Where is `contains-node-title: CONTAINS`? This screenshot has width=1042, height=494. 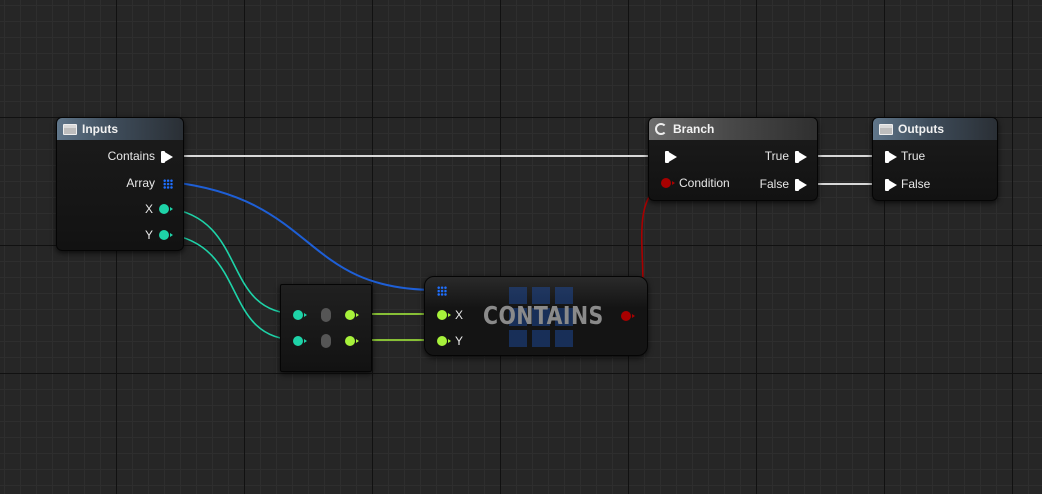
contains-node-title: CONTAINS is located at coordinates (543, 315).